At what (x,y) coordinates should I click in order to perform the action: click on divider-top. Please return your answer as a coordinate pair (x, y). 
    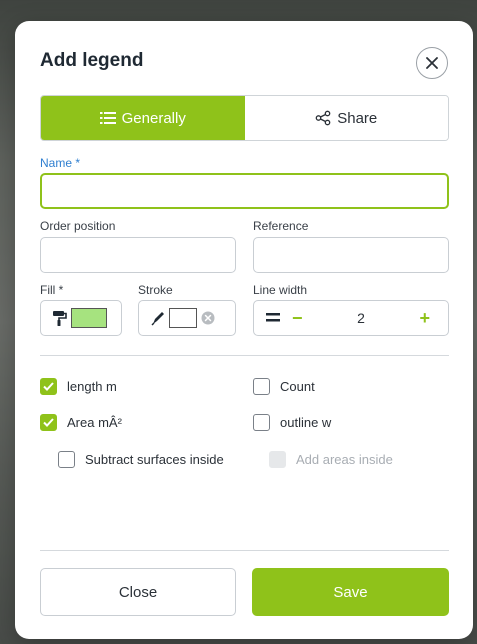
    Looking at the image, I should click on (244, 355).